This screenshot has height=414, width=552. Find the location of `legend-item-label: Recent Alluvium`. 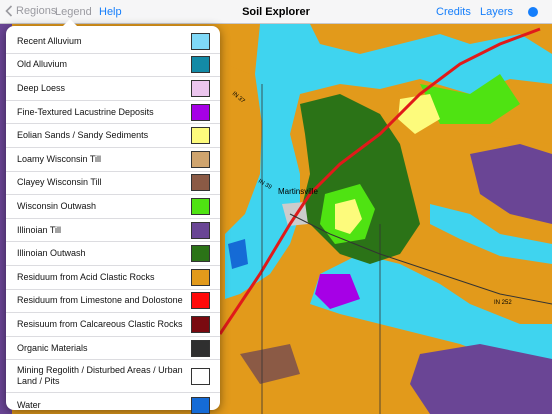

legend-item-label: Recent Alluvium is located at coordinates (49, 40).